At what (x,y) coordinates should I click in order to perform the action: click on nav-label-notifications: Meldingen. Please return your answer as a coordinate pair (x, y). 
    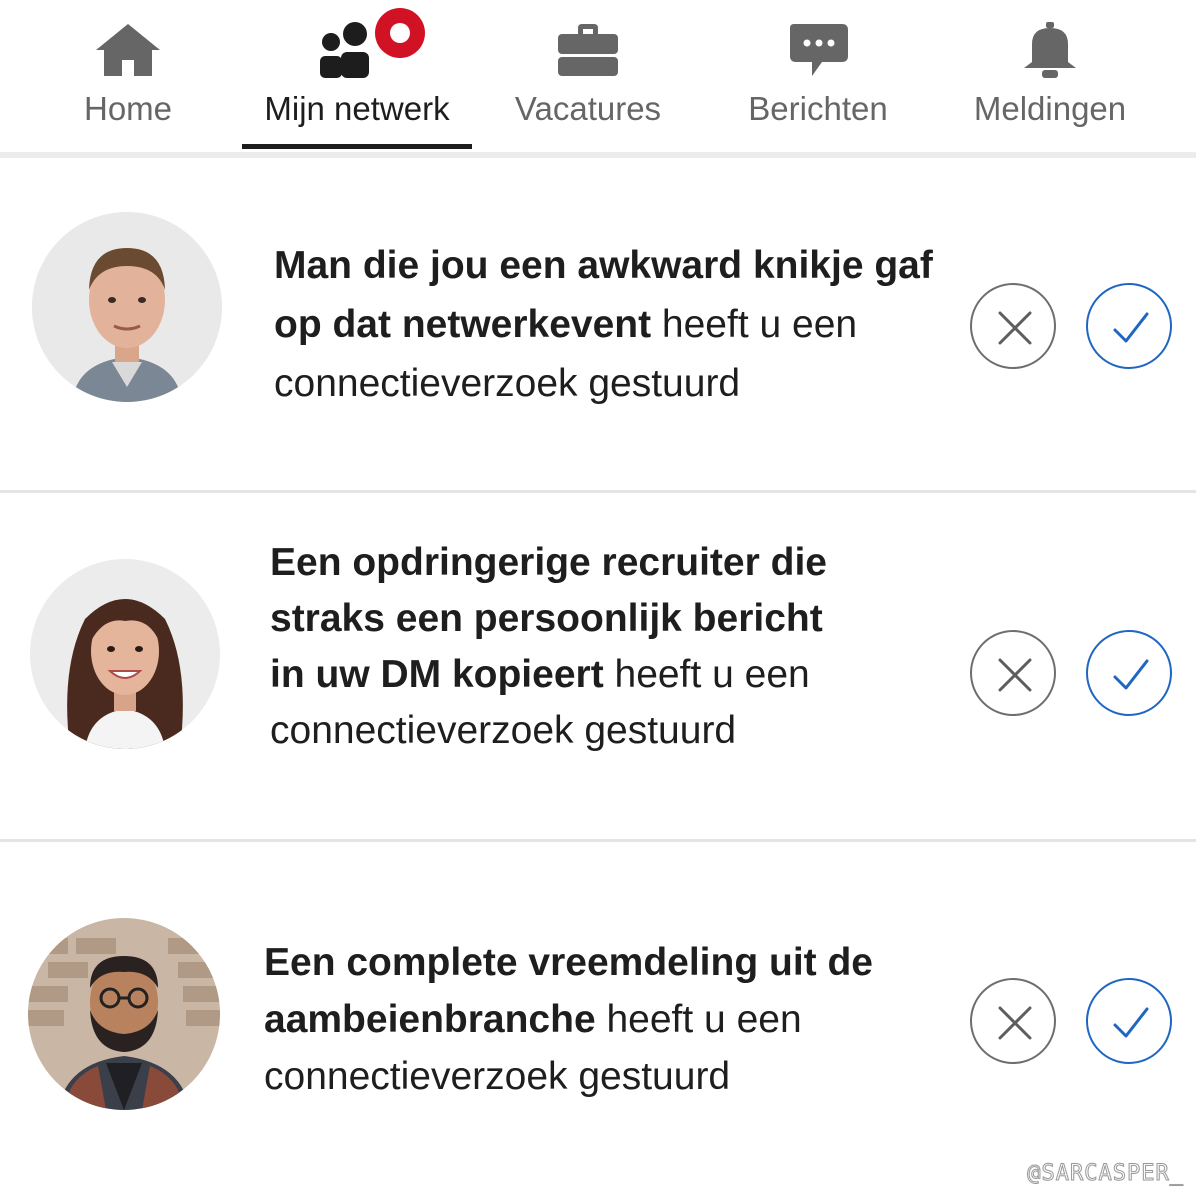
    Looking at the image, I should click on (1050, 108).